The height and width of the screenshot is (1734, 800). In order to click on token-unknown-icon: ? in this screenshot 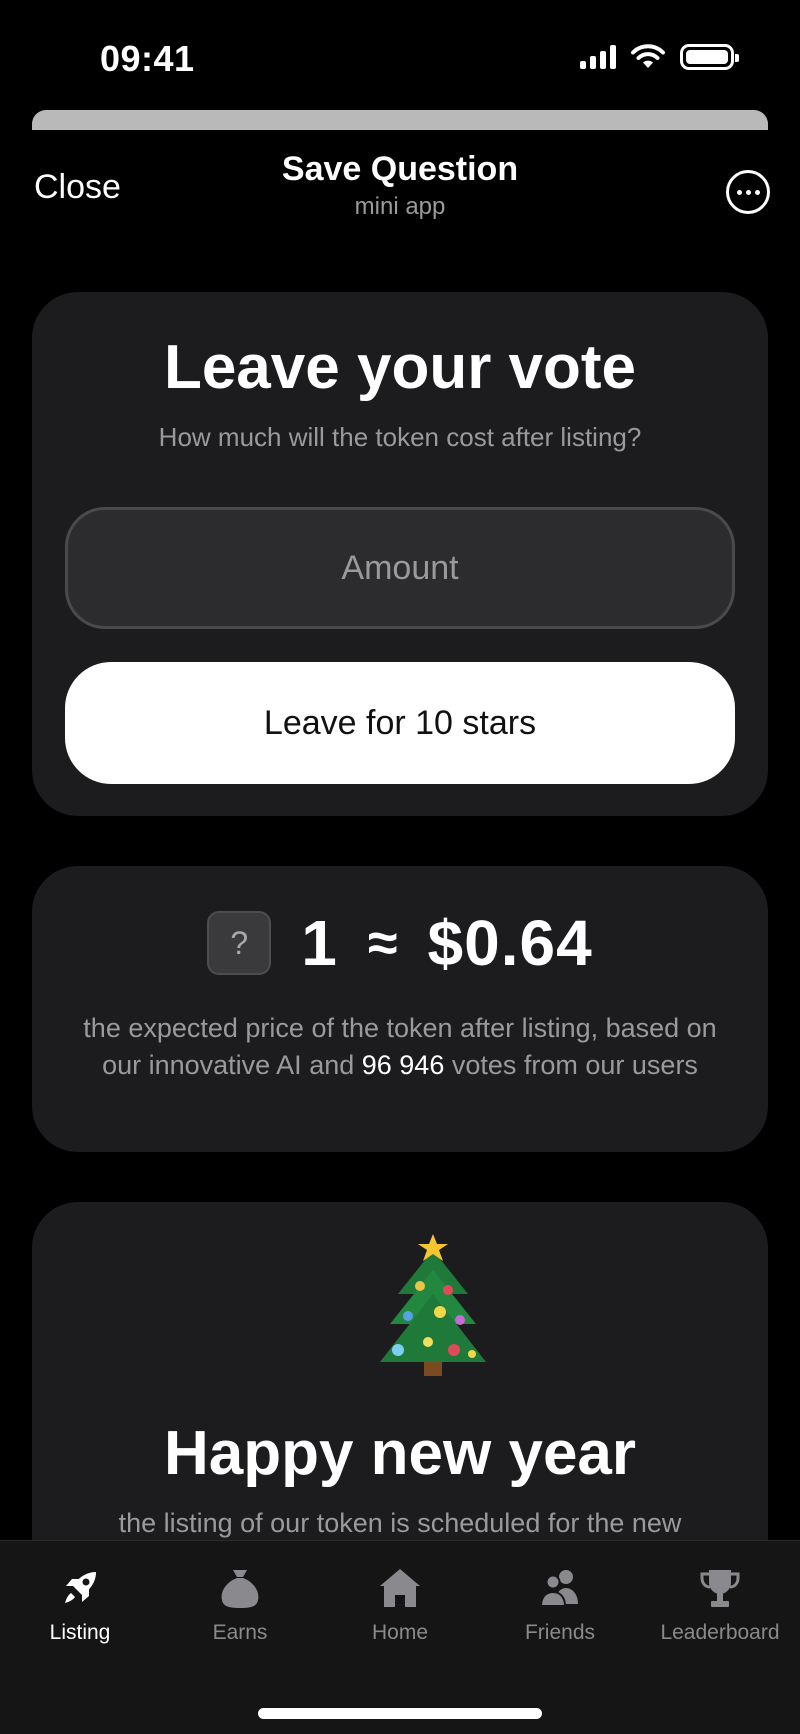, I will do `click(239, 943)`.